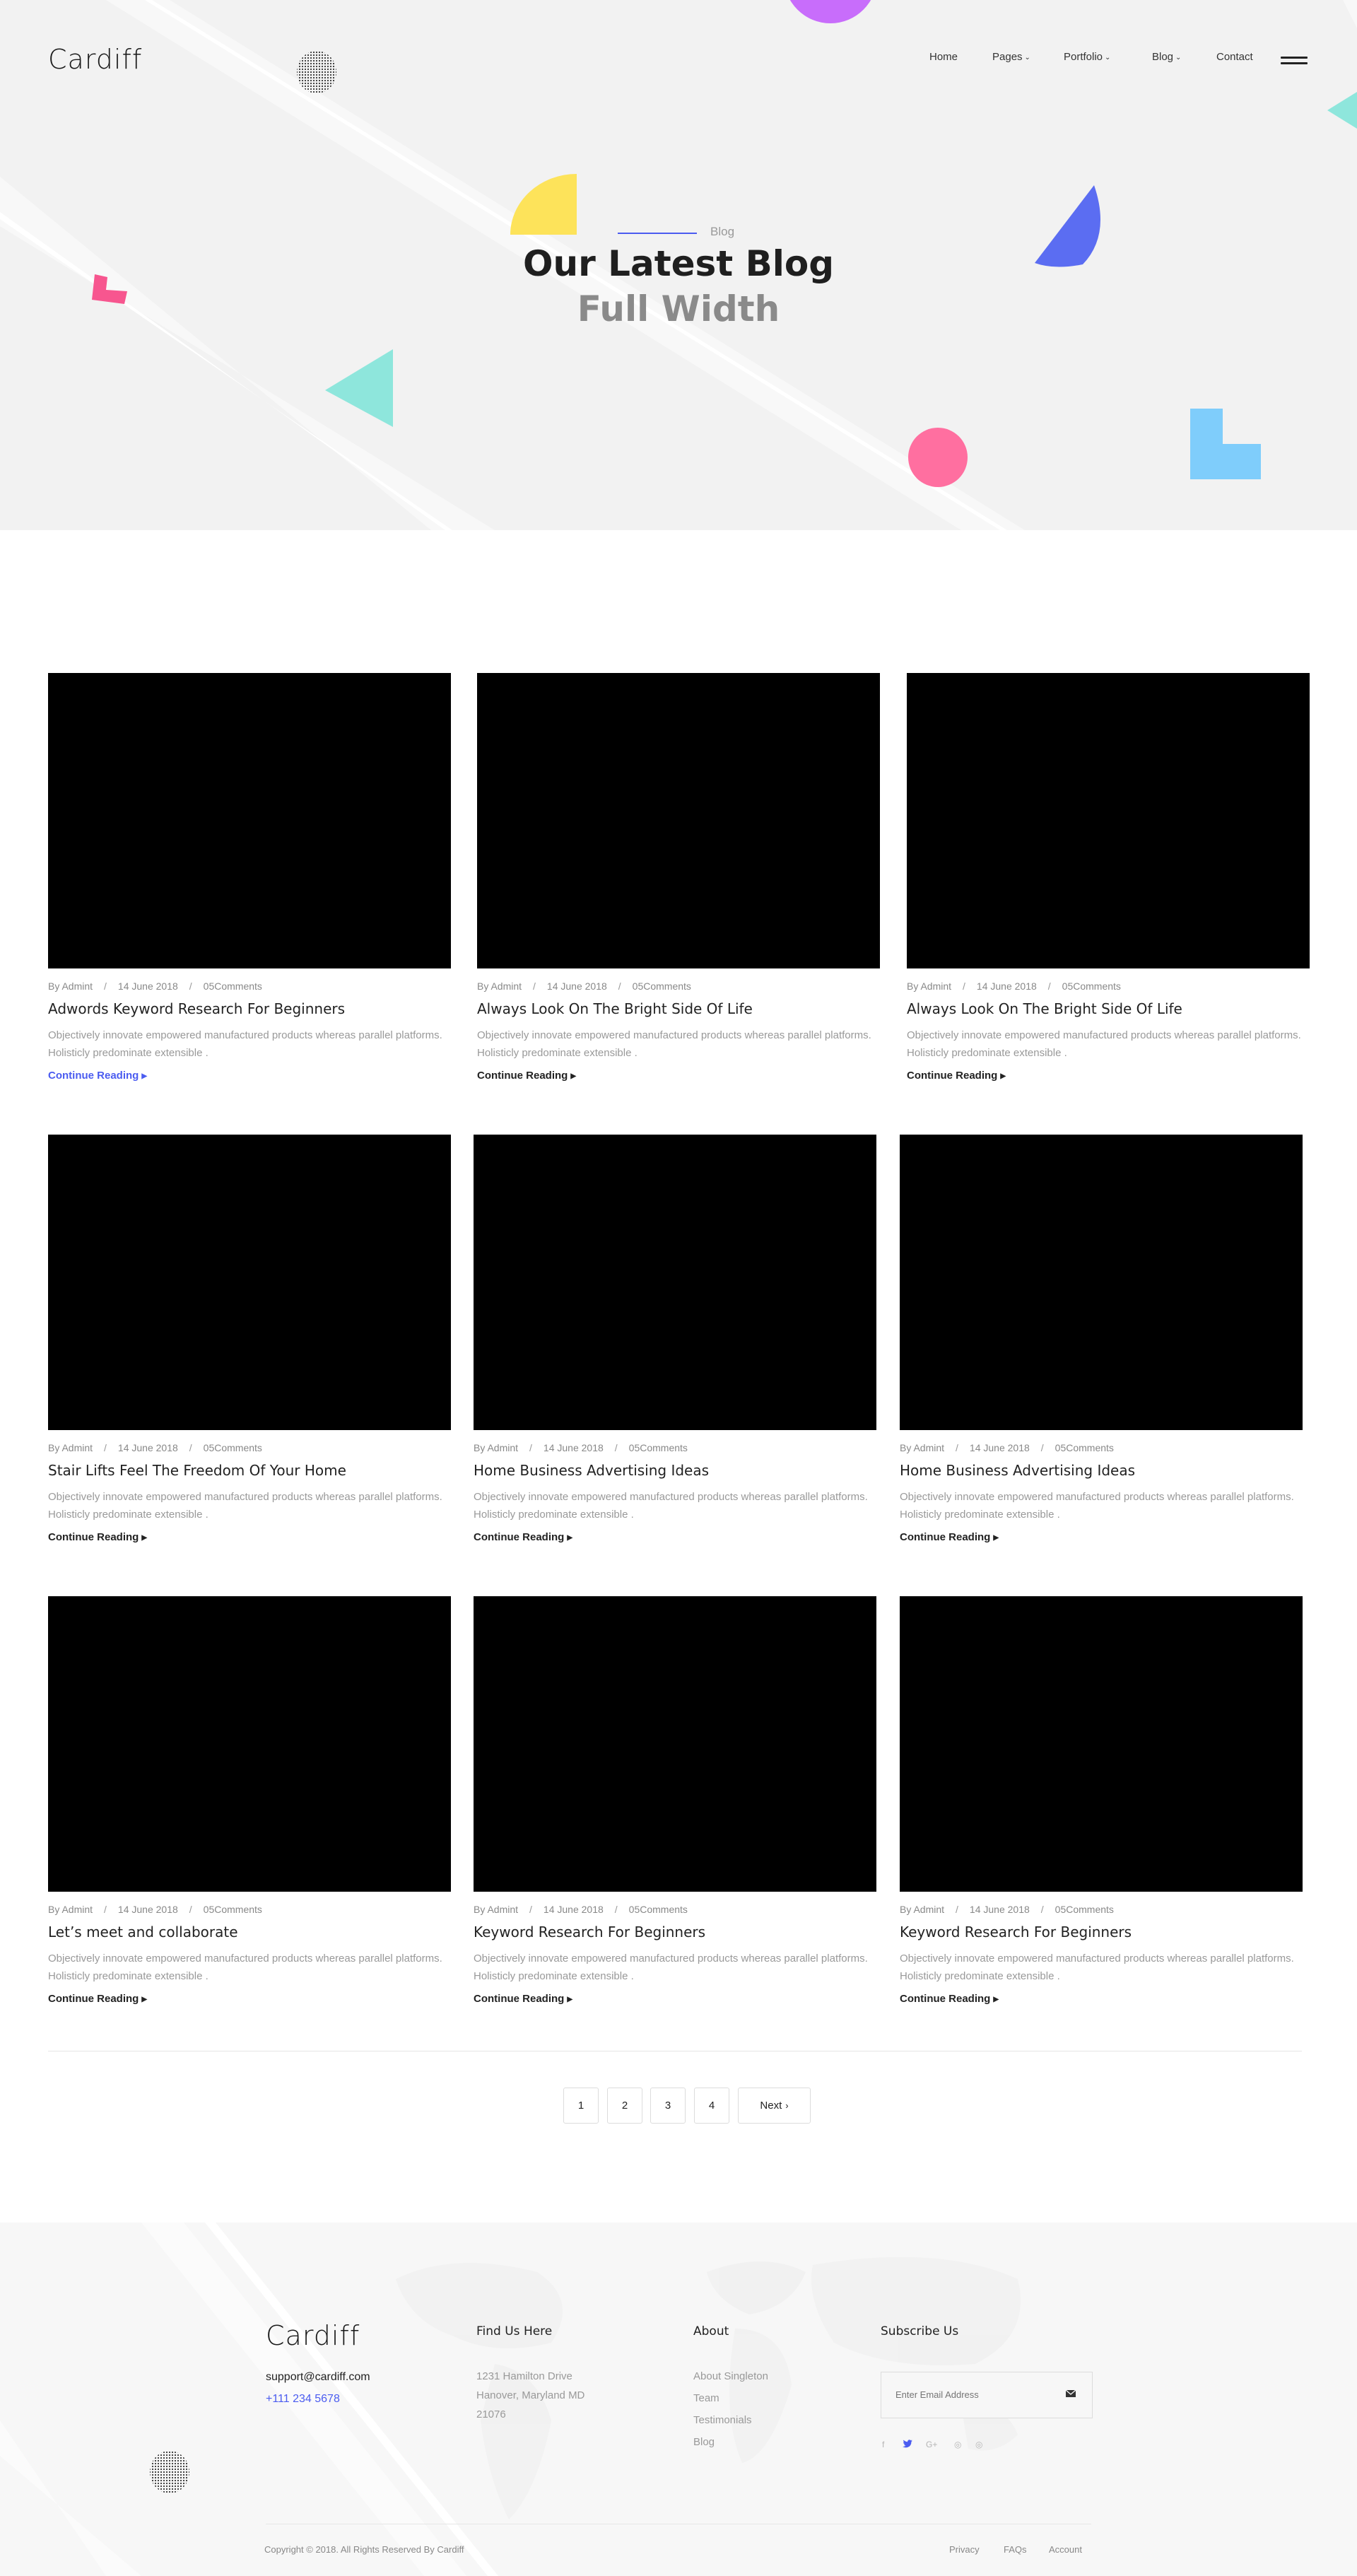 The image size is (1357, 2576). What do you see at coordinates (978, 2444) in the screenshot?
I see `instagram-icon: ◎` at bounding box center [978, 2444].